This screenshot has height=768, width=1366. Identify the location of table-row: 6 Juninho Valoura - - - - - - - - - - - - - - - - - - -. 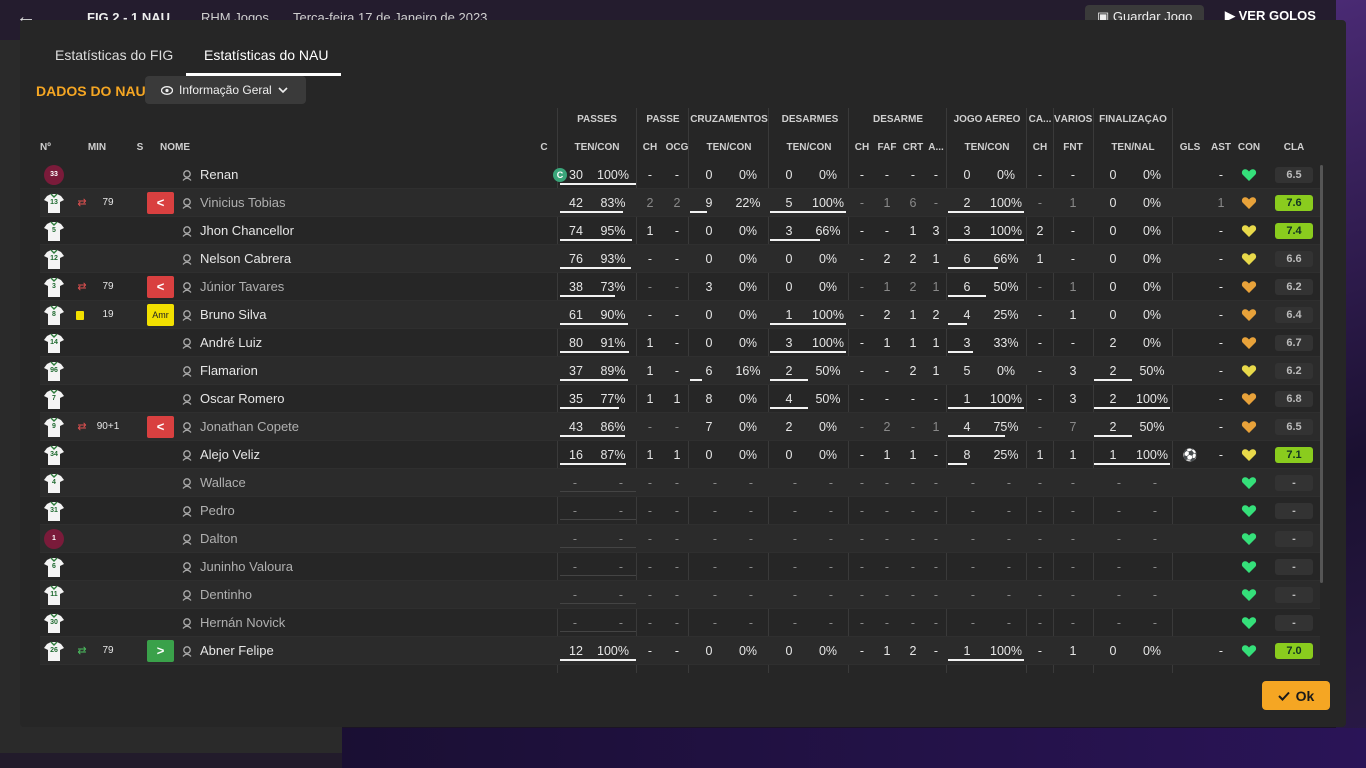
(680, 567).